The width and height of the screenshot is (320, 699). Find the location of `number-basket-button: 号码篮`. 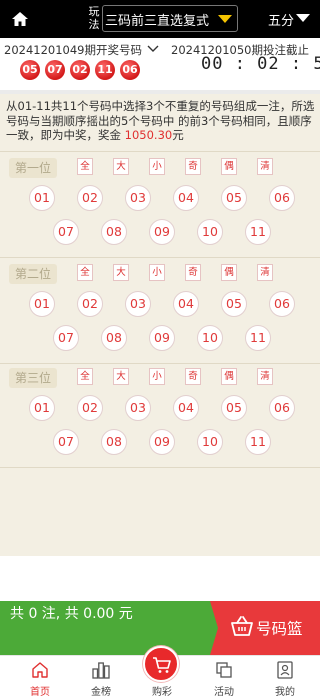

number-basket-button: 号码篮 is located at coordinates (265, 628).